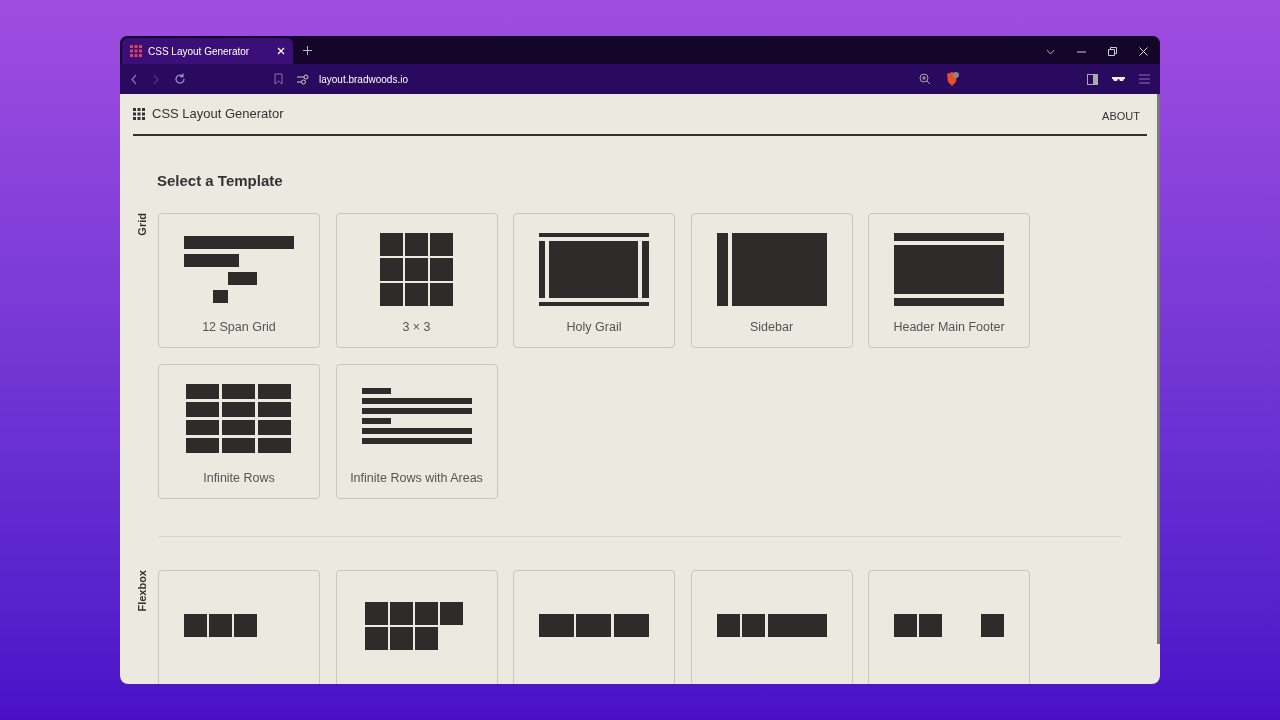  I want to click on site-title: CSS Layout Generator, so click(218, 114).